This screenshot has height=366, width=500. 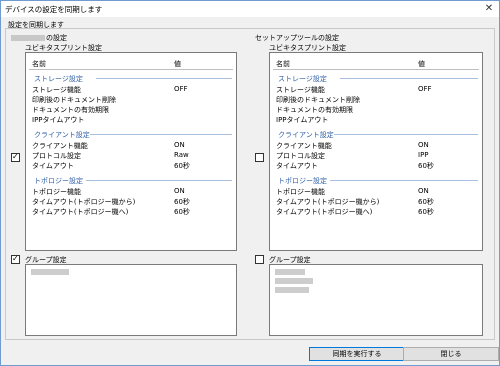 What do you see at coordinates (352, 155) in the screenshot?
I see `list-item: プロトコル設定 IPP` at bounding box center [352, 155].